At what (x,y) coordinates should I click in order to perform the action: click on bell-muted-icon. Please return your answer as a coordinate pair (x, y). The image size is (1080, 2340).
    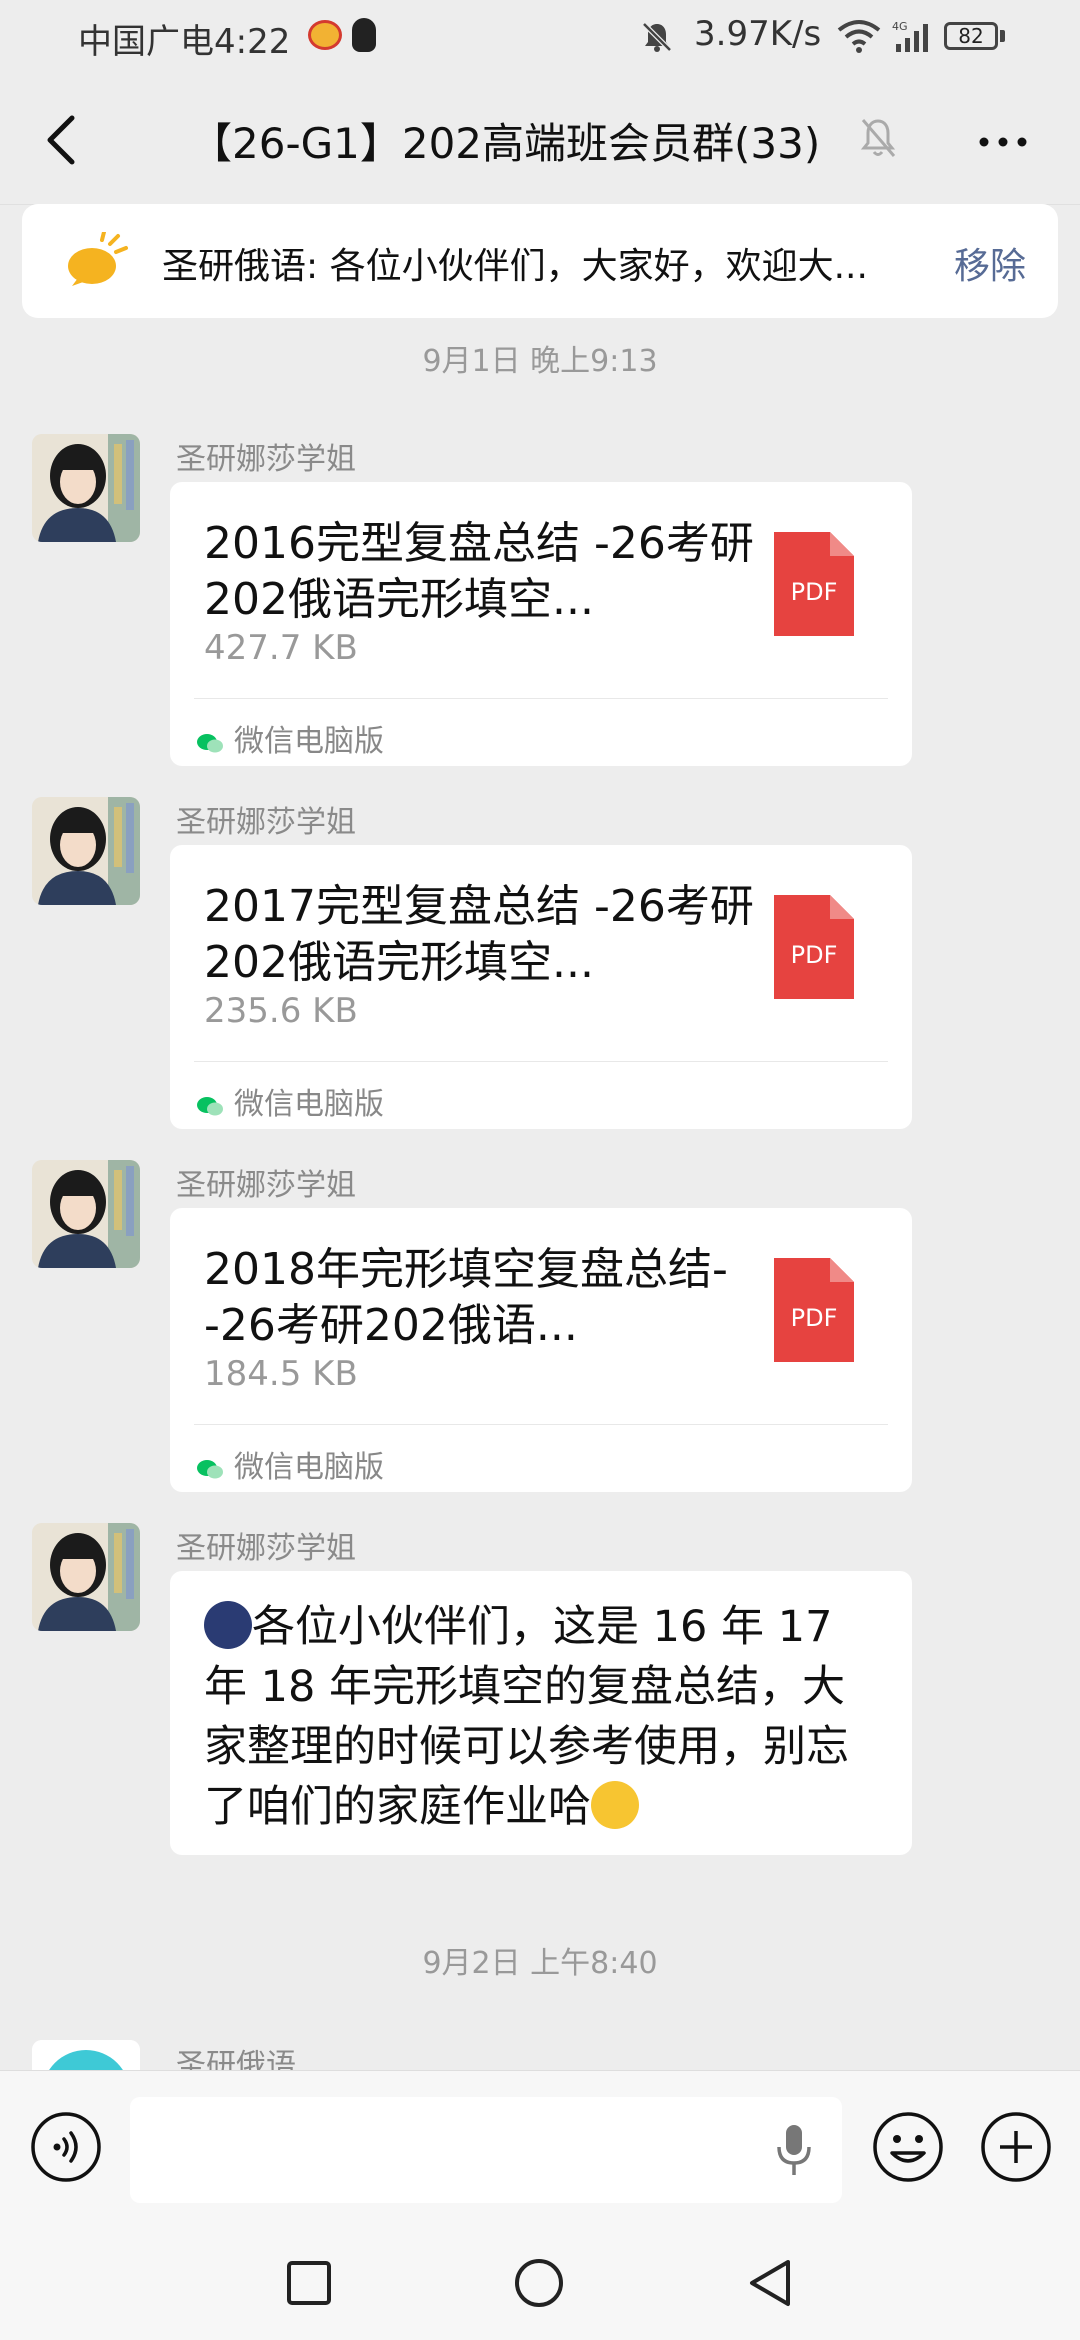
    Looking at the image, I should click on (878, 138).